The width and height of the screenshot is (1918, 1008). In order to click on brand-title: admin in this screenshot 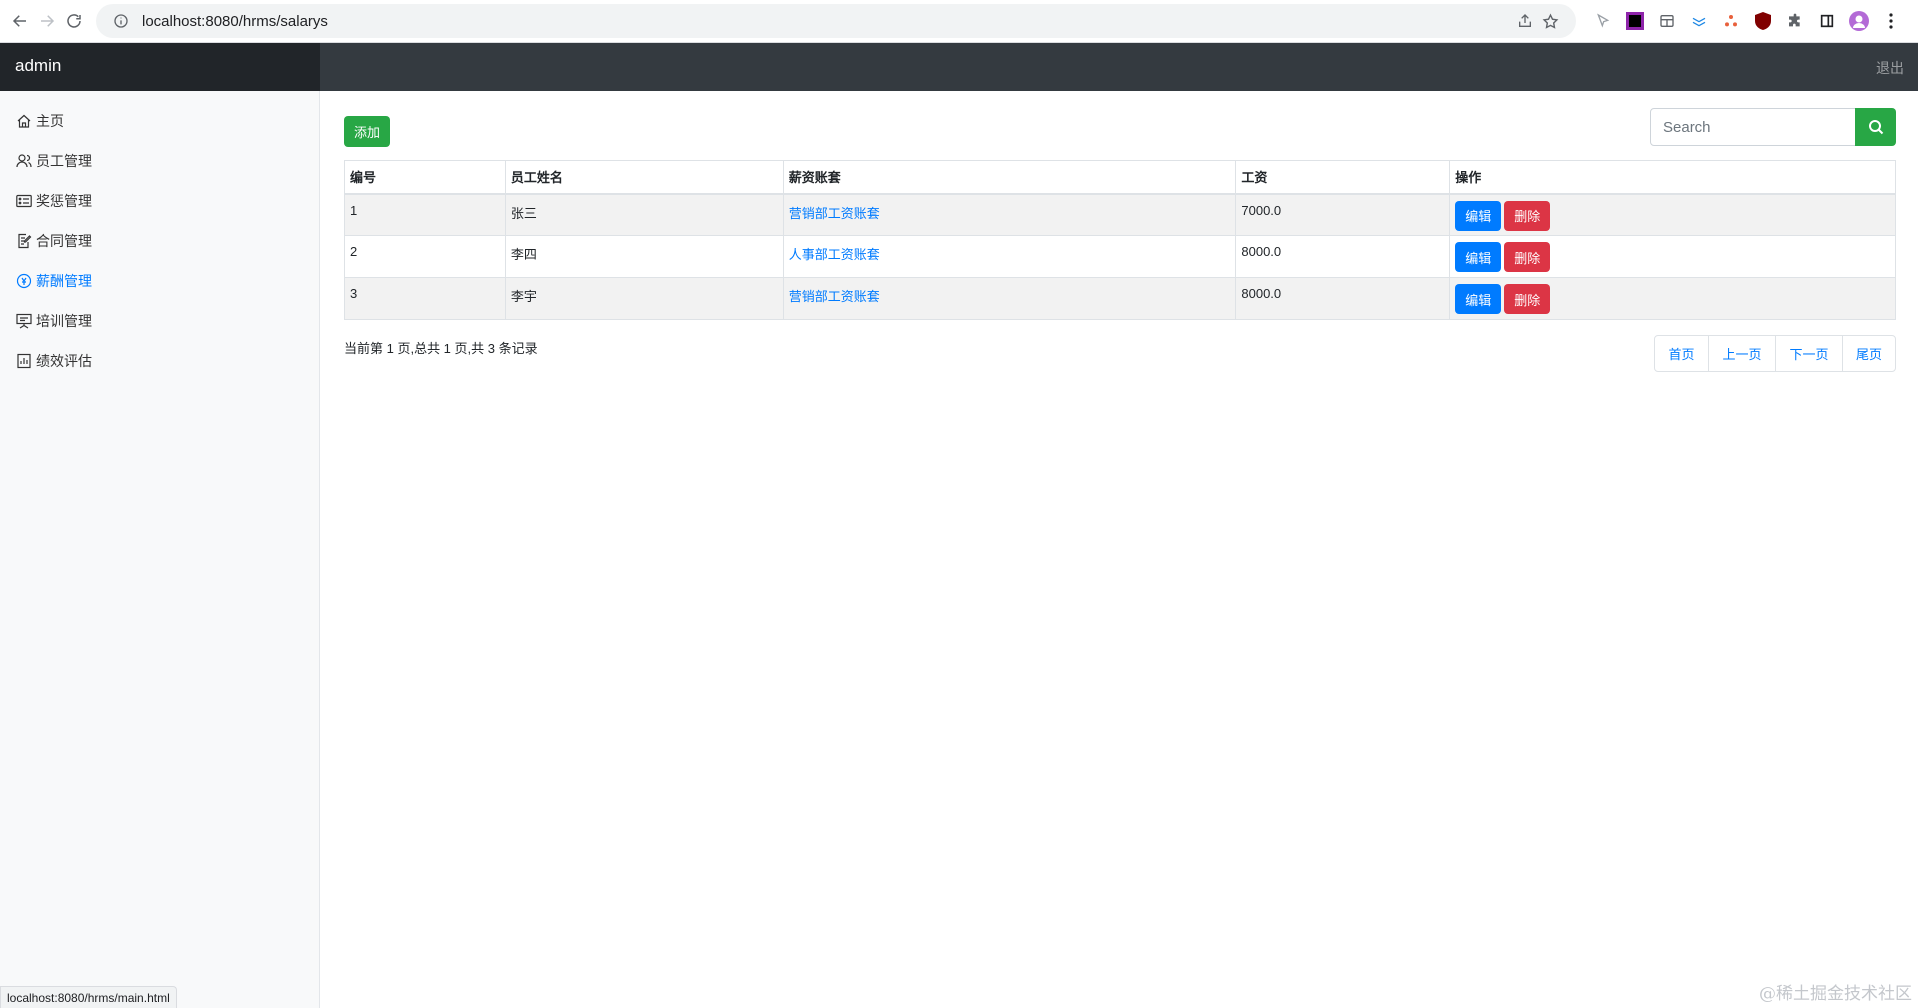, I will do `click(160, 67)`.